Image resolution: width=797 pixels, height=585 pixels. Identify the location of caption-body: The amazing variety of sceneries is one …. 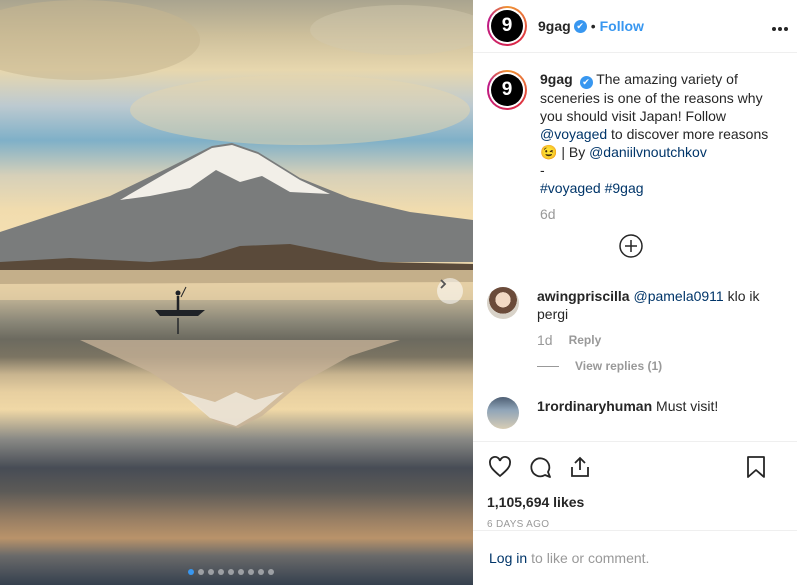
(651, 97).